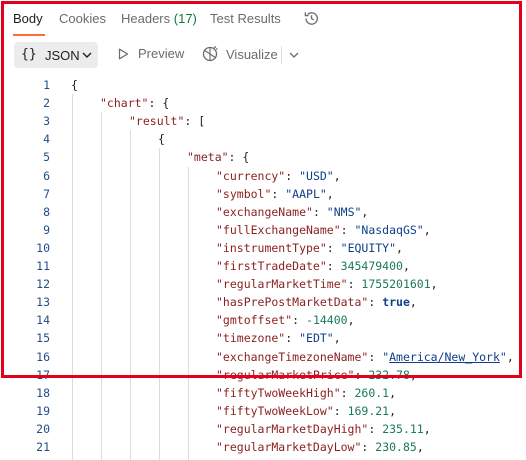 This screenshot has height=460, width=526. I want to click on code-line: 6"currency": "USD",, so click(263, 176).